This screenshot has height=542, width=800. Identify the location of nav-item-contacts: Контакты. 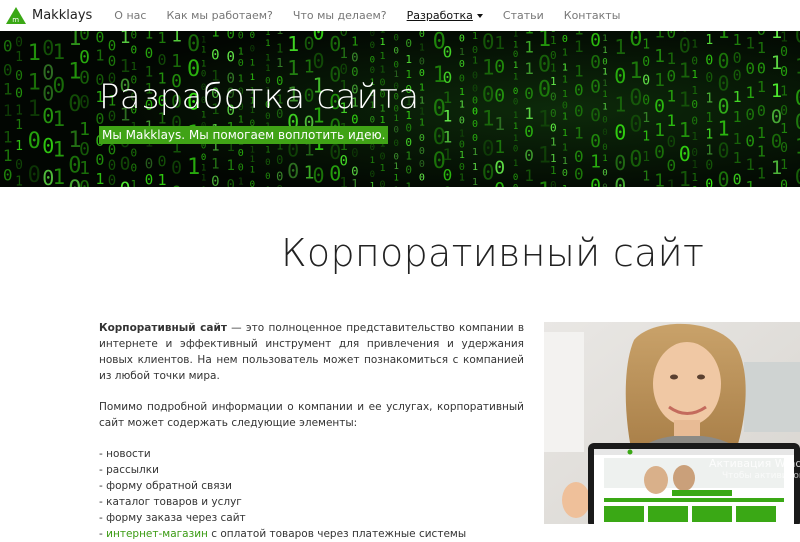
(592, 15).